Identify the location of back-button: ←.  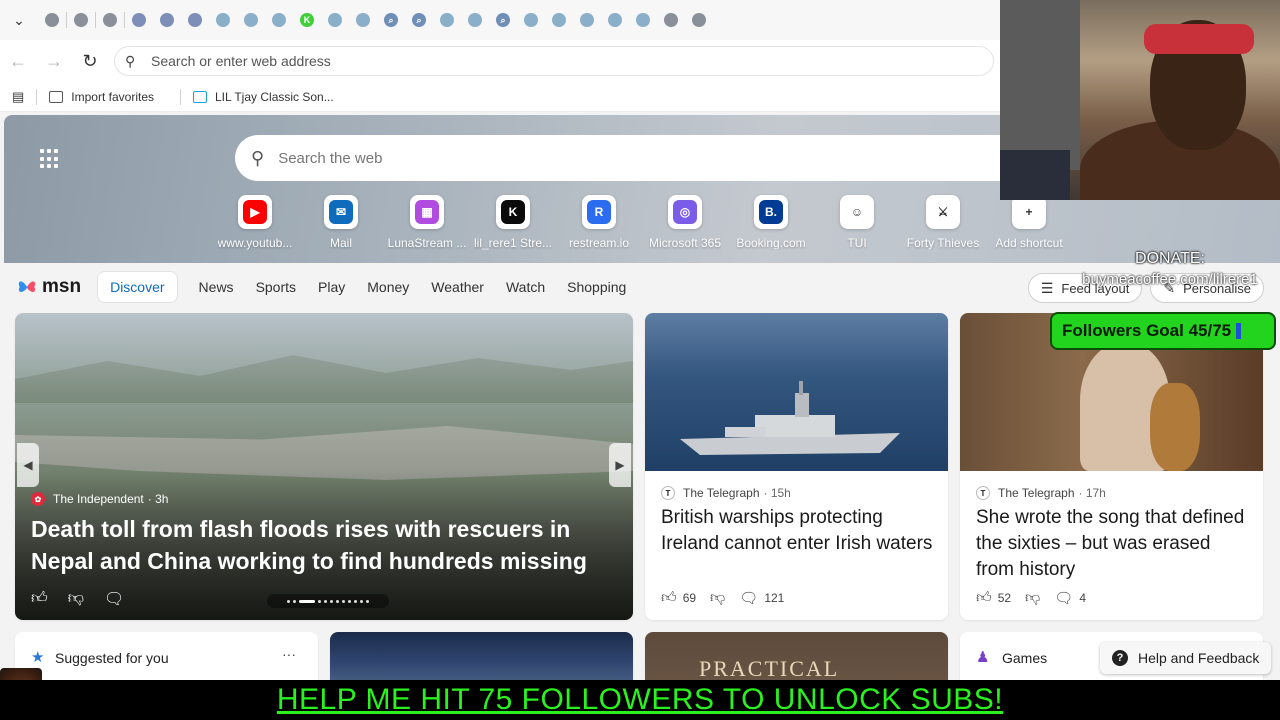
(18, 61).